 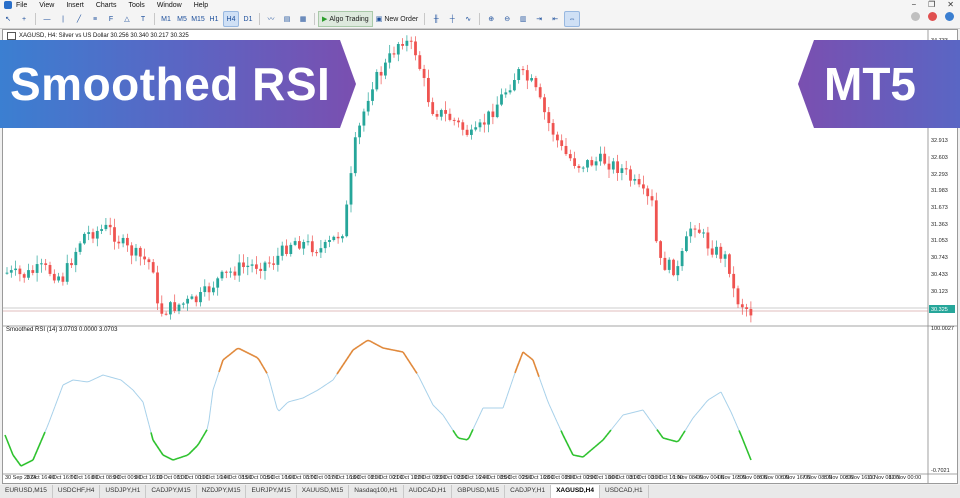 What do you see at coordinates (143, 19) in the screenshot?
I see `text-icon: T` at bounding box center [143, 19].